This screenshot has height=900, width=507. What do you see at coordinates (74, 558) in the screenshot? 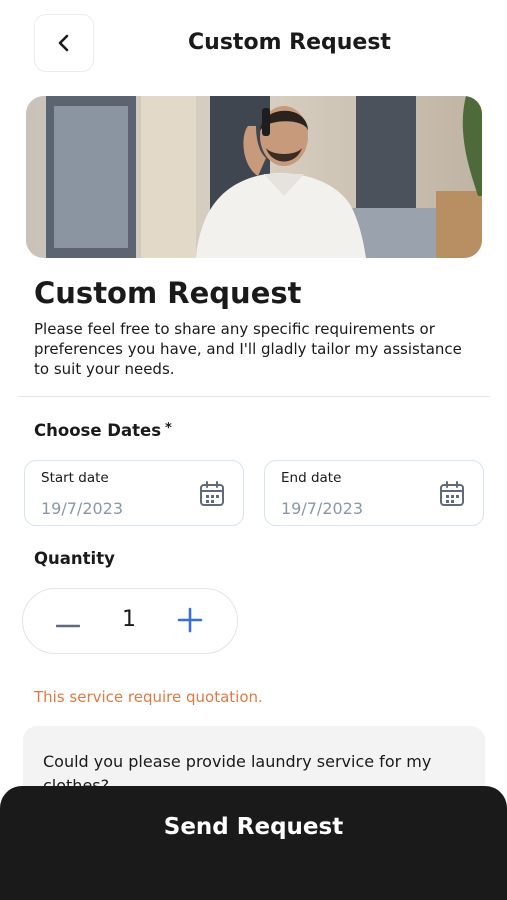
I see `quantity-label: Quantity` at bounding box center [74, 558].